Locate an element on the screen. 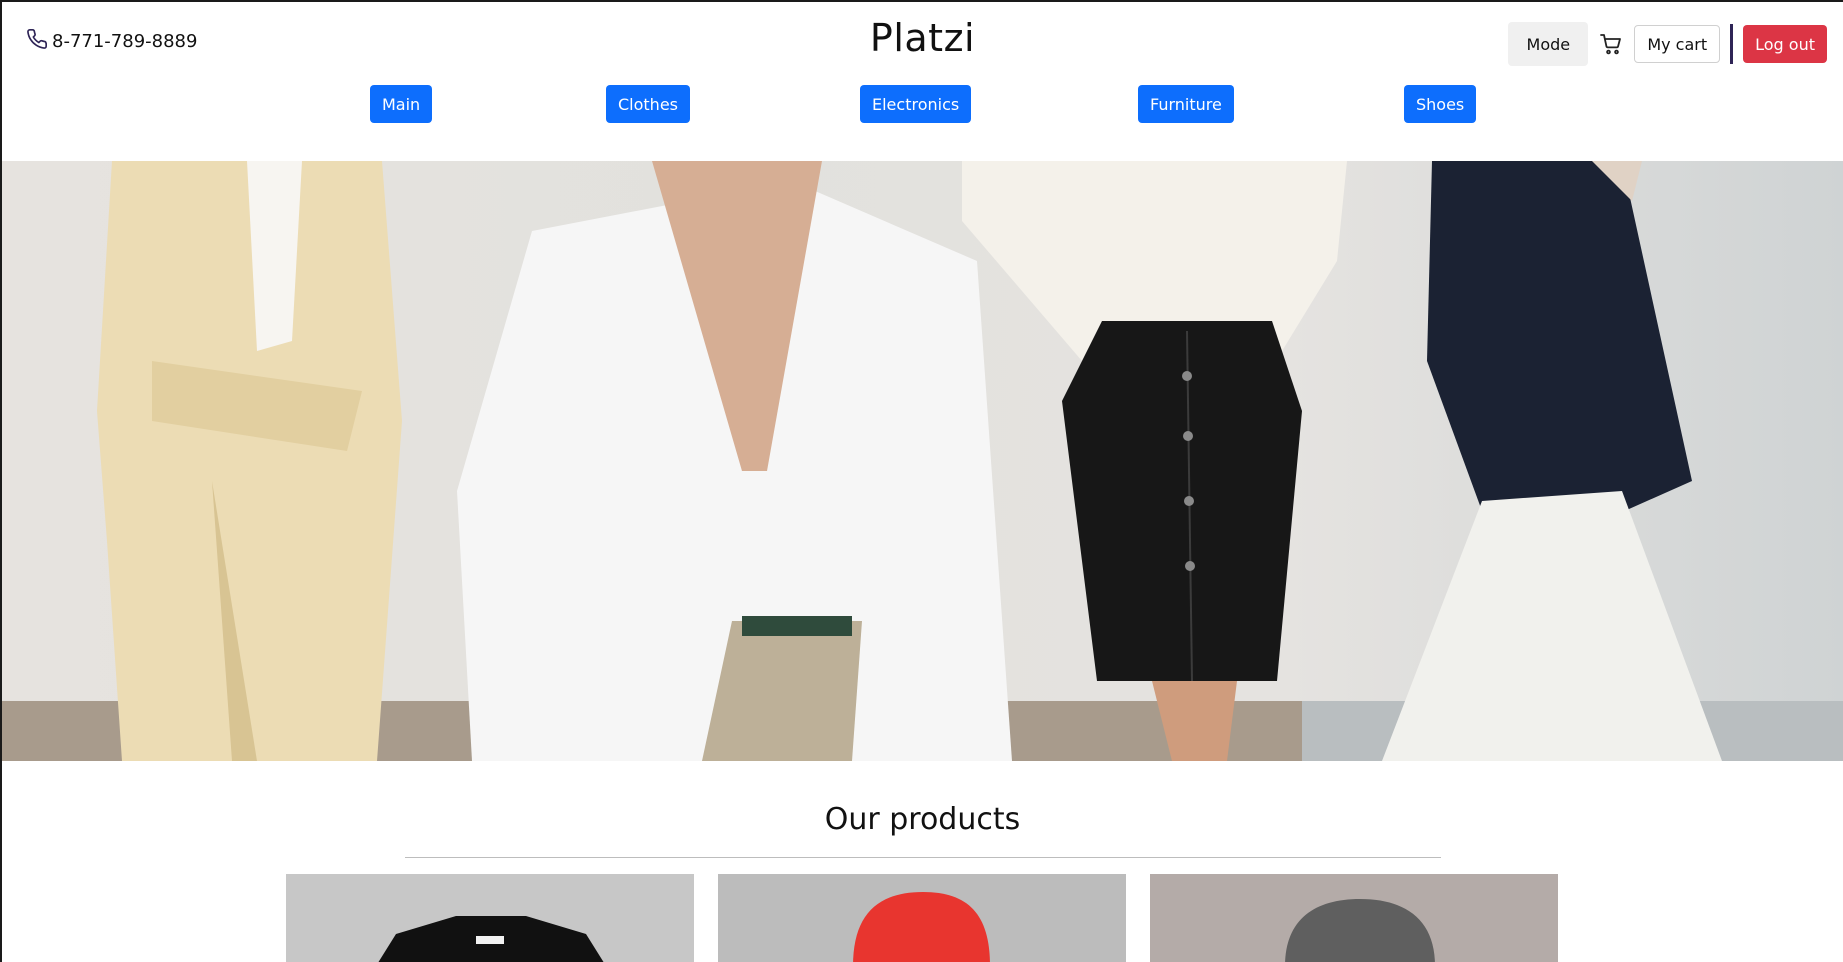  header-actions: Mode My cart Log out is located at coordinates (1667, 44).